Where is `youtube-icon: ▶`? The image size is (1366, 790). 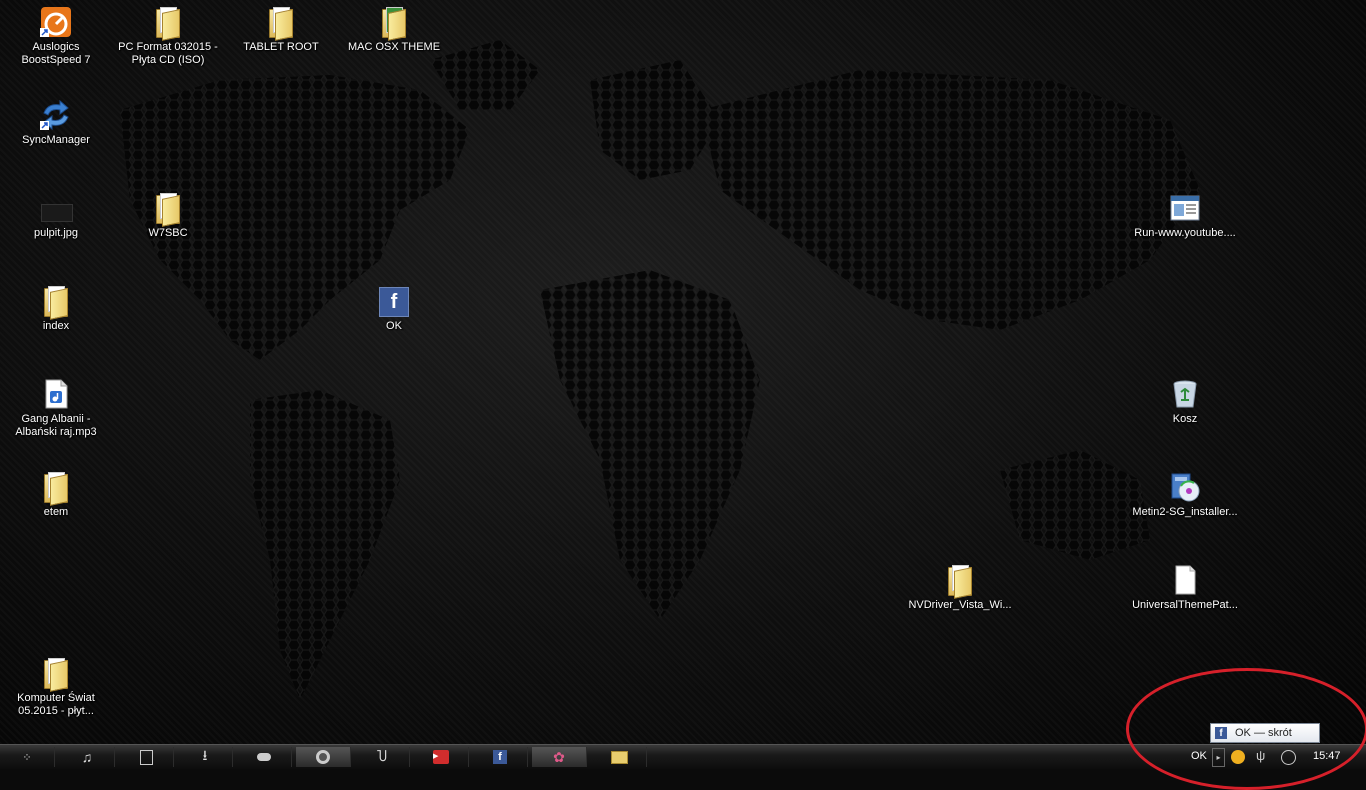 youtube-icon: ▶ is located at coordinates (441, 757).